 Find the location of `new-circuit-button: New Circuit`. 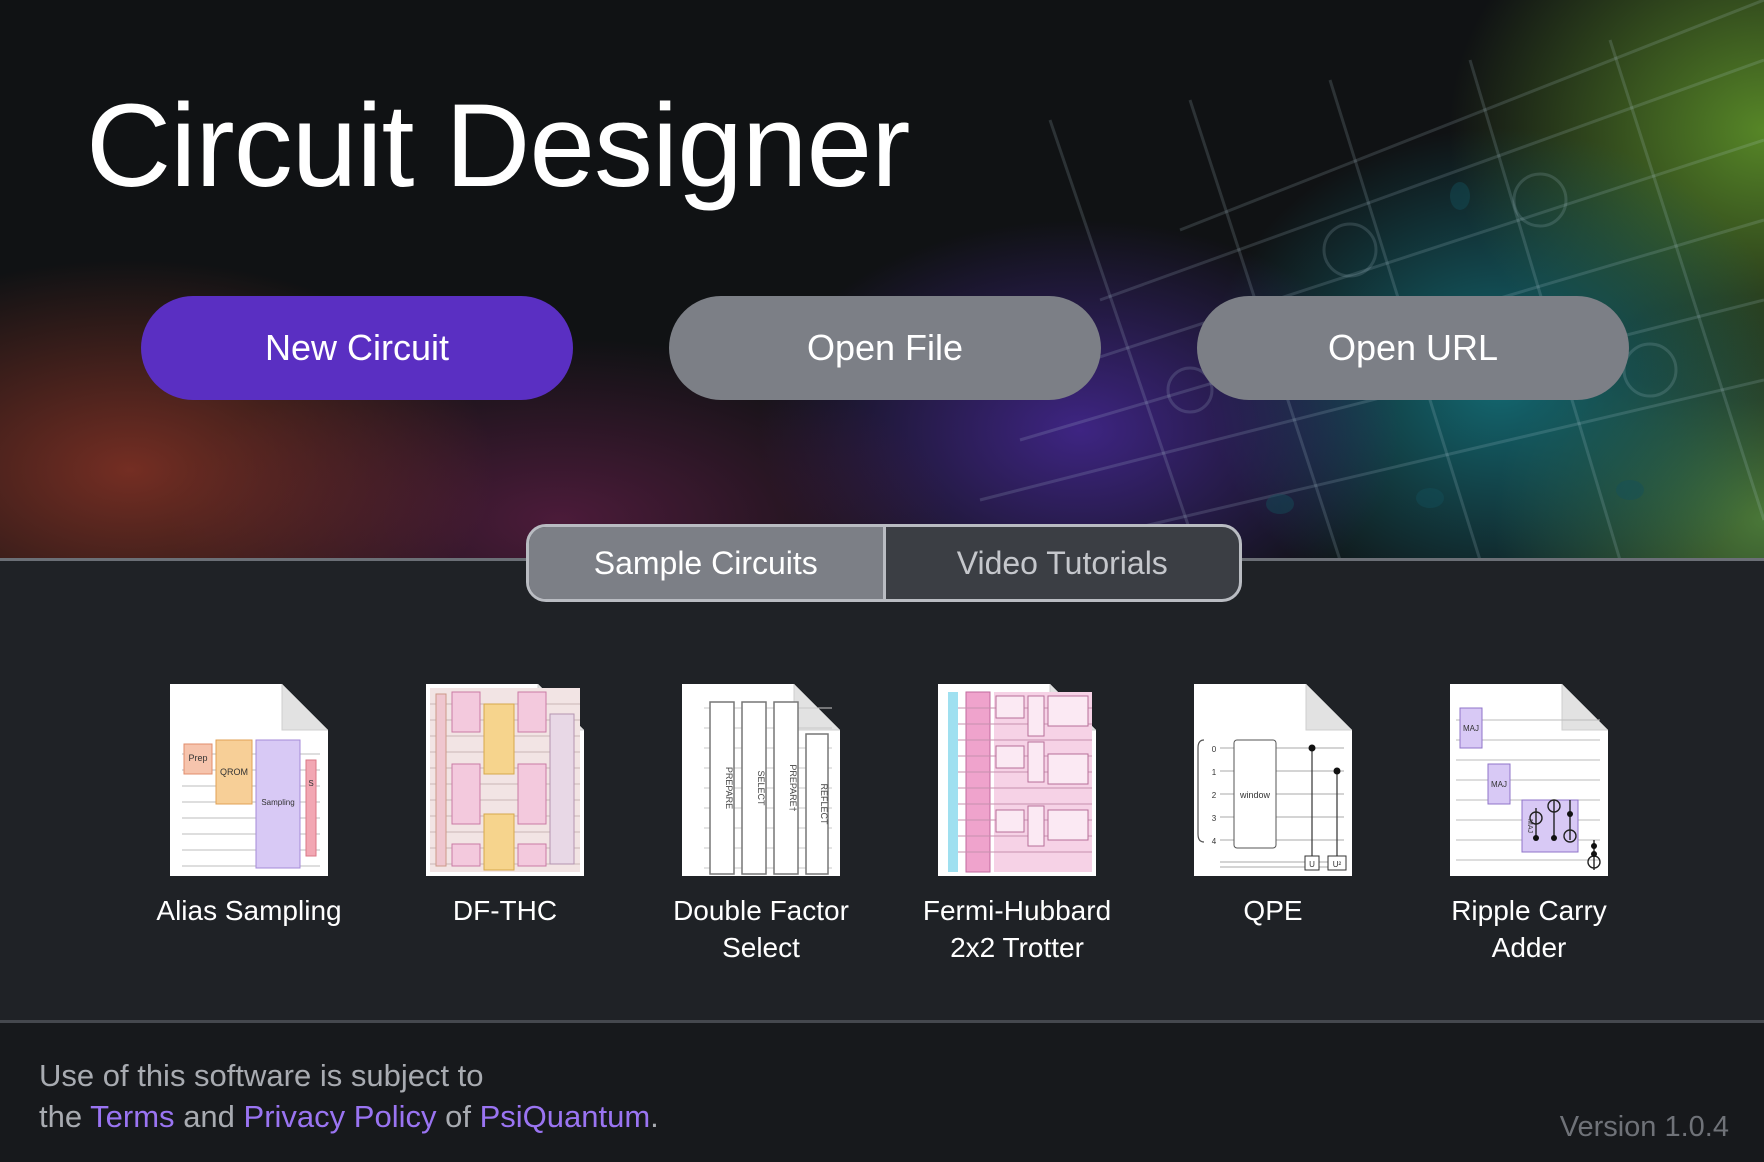

new-circuit-button: New Circuit is located at coordinates (357, 348).